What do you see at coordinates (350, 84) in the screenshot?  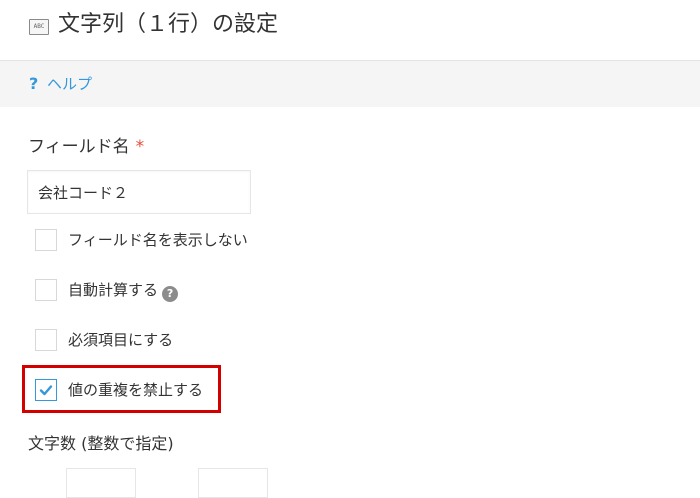 I see `help-bar: ? ヘルプ` at bounding box center [350, 84].